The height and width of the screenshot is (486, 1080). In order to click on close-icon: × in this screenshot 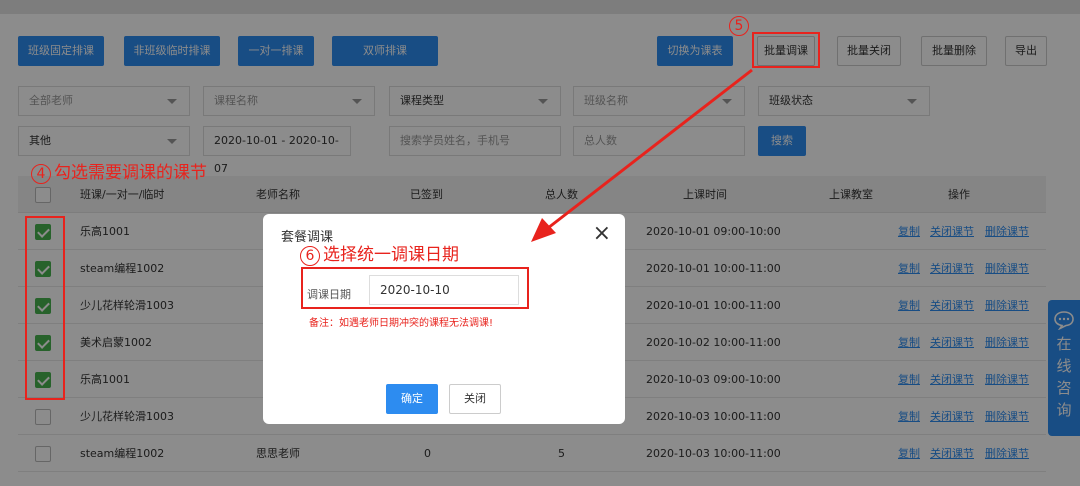, I will do `click(602, 234)`.